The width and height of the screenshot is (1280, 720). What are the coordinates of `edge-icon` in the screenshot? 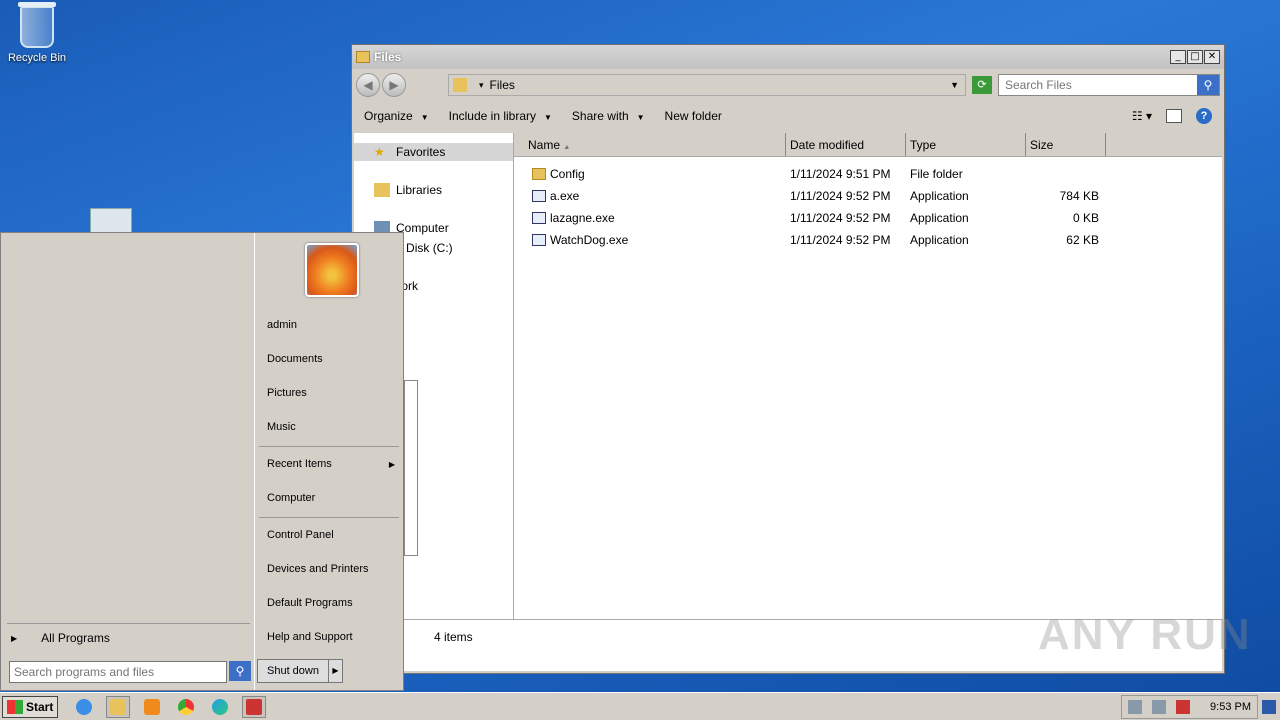 It's located at (220, 707).